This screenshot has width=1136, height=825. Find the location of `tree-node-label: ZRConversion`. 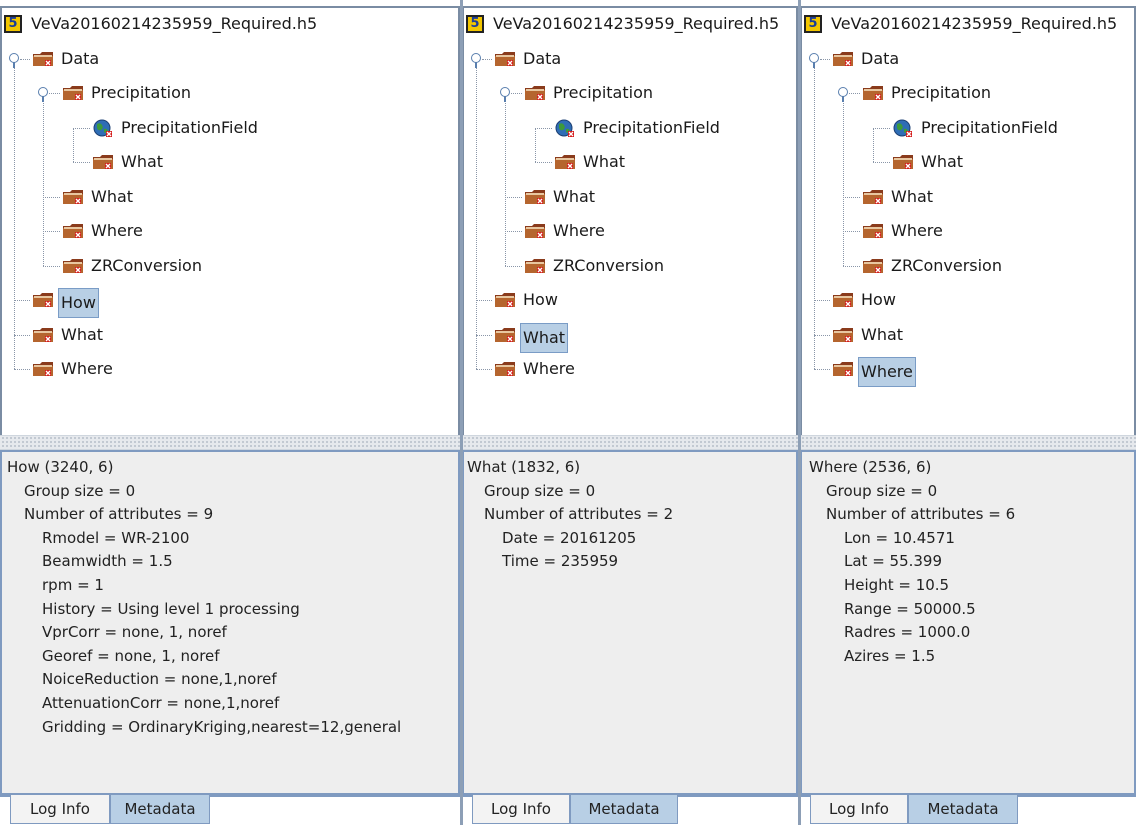

tree-node-label: ZRConversion is located at coordinates (946, 265).